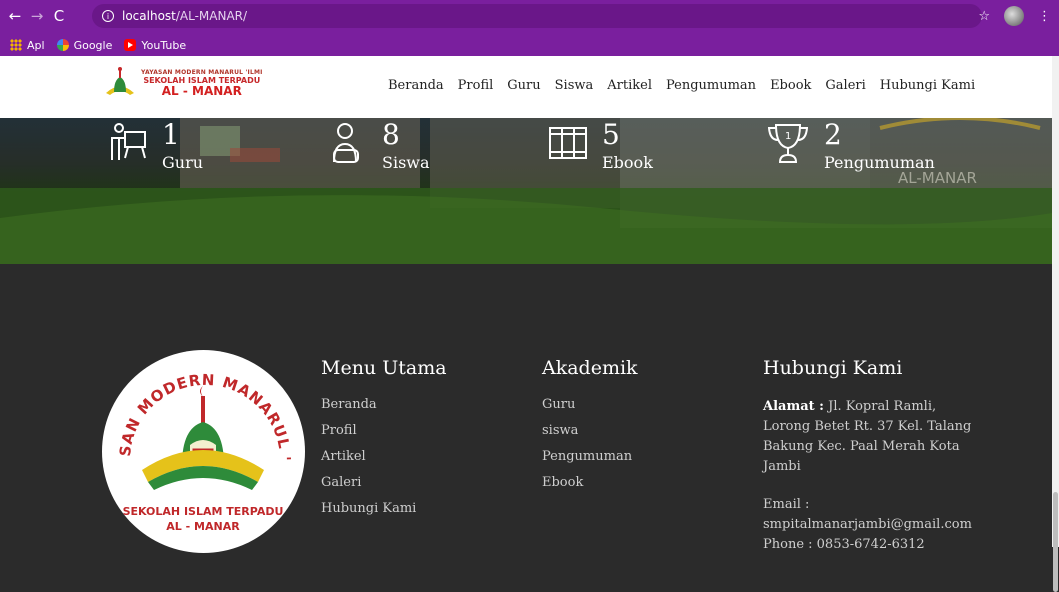  Describe the element at coordinates (786, 504) in the screenshot. I see `email-label: Email :` at that location.